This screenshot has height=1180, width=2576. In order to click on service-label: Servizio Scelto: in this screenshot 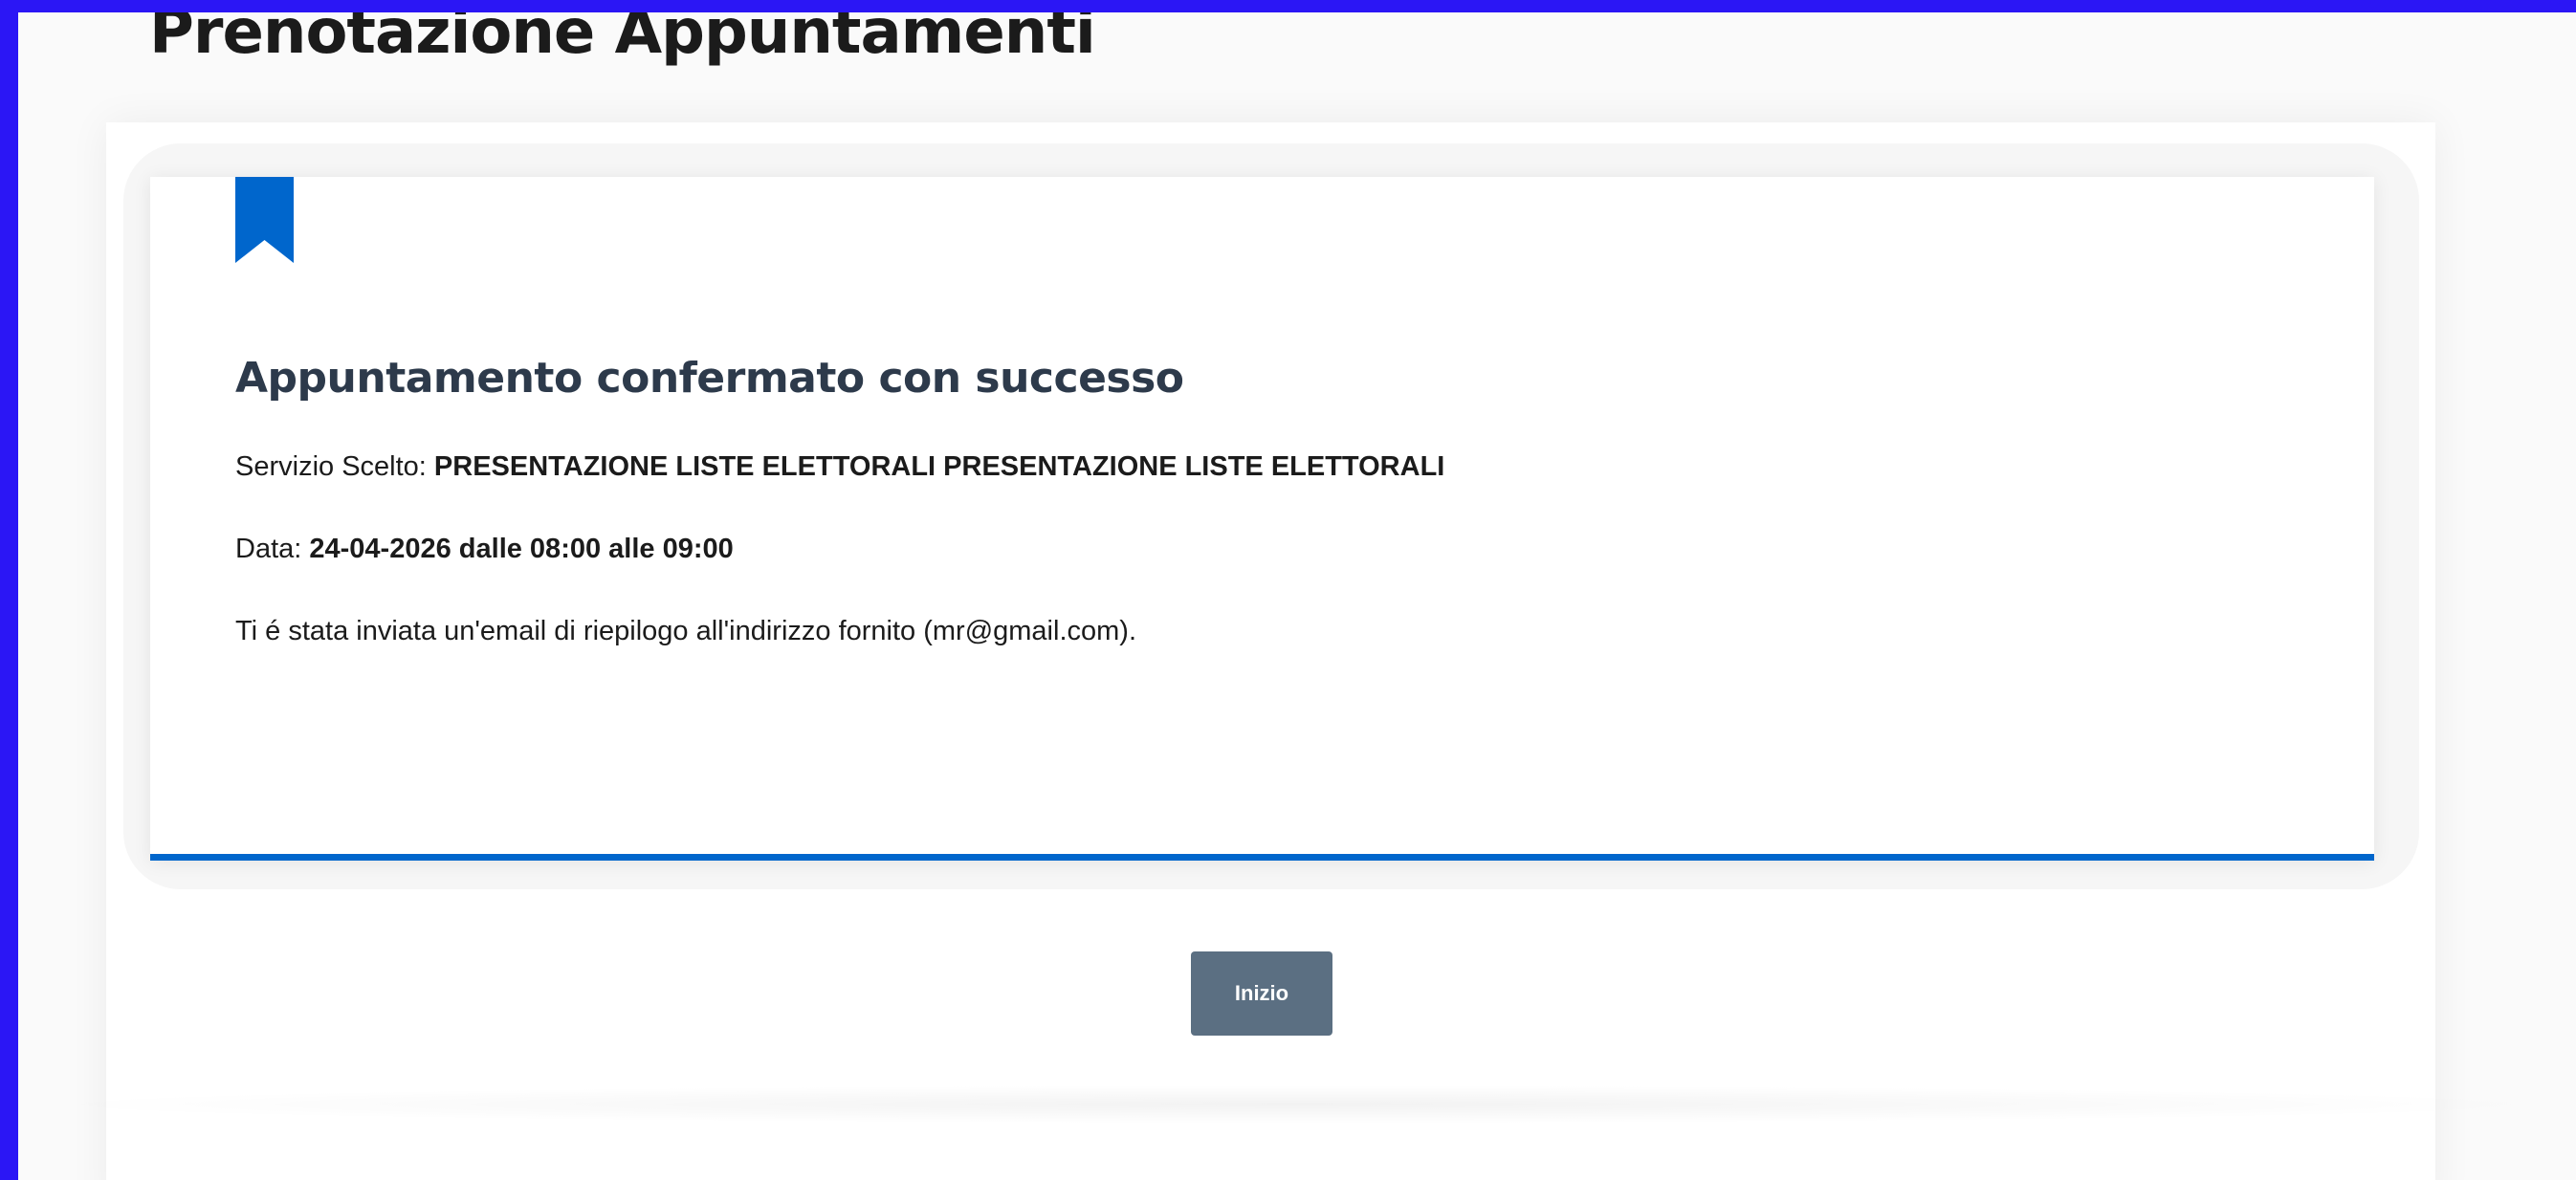, I will do `click(331, 466)`.